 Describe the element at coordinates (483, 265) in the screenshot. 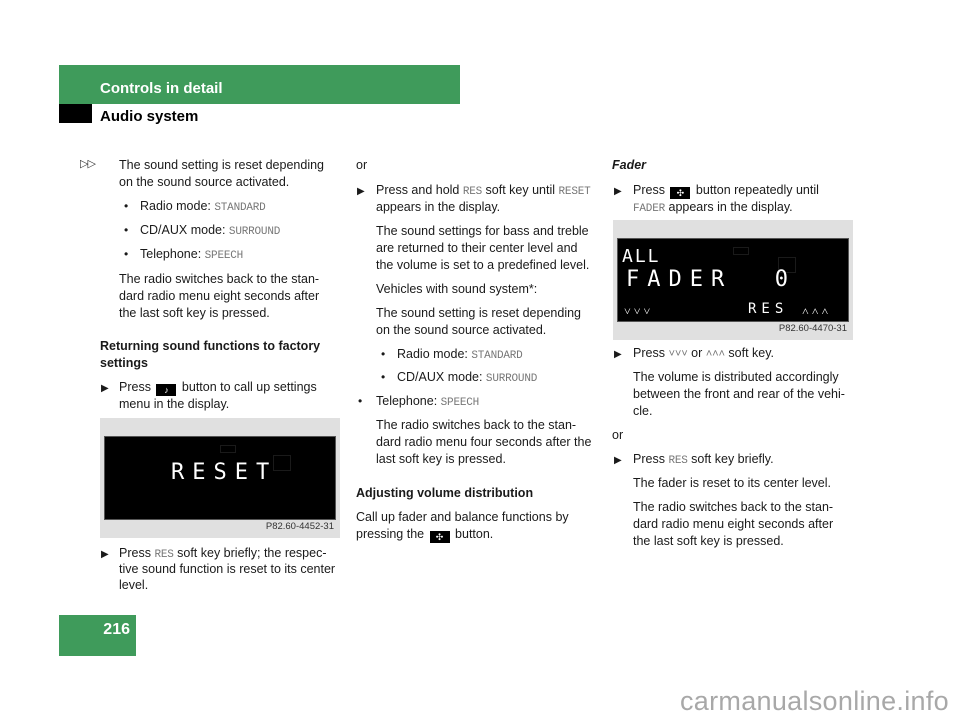

I see `paragraph-line: the volume is set to a predefined level.` at that location.